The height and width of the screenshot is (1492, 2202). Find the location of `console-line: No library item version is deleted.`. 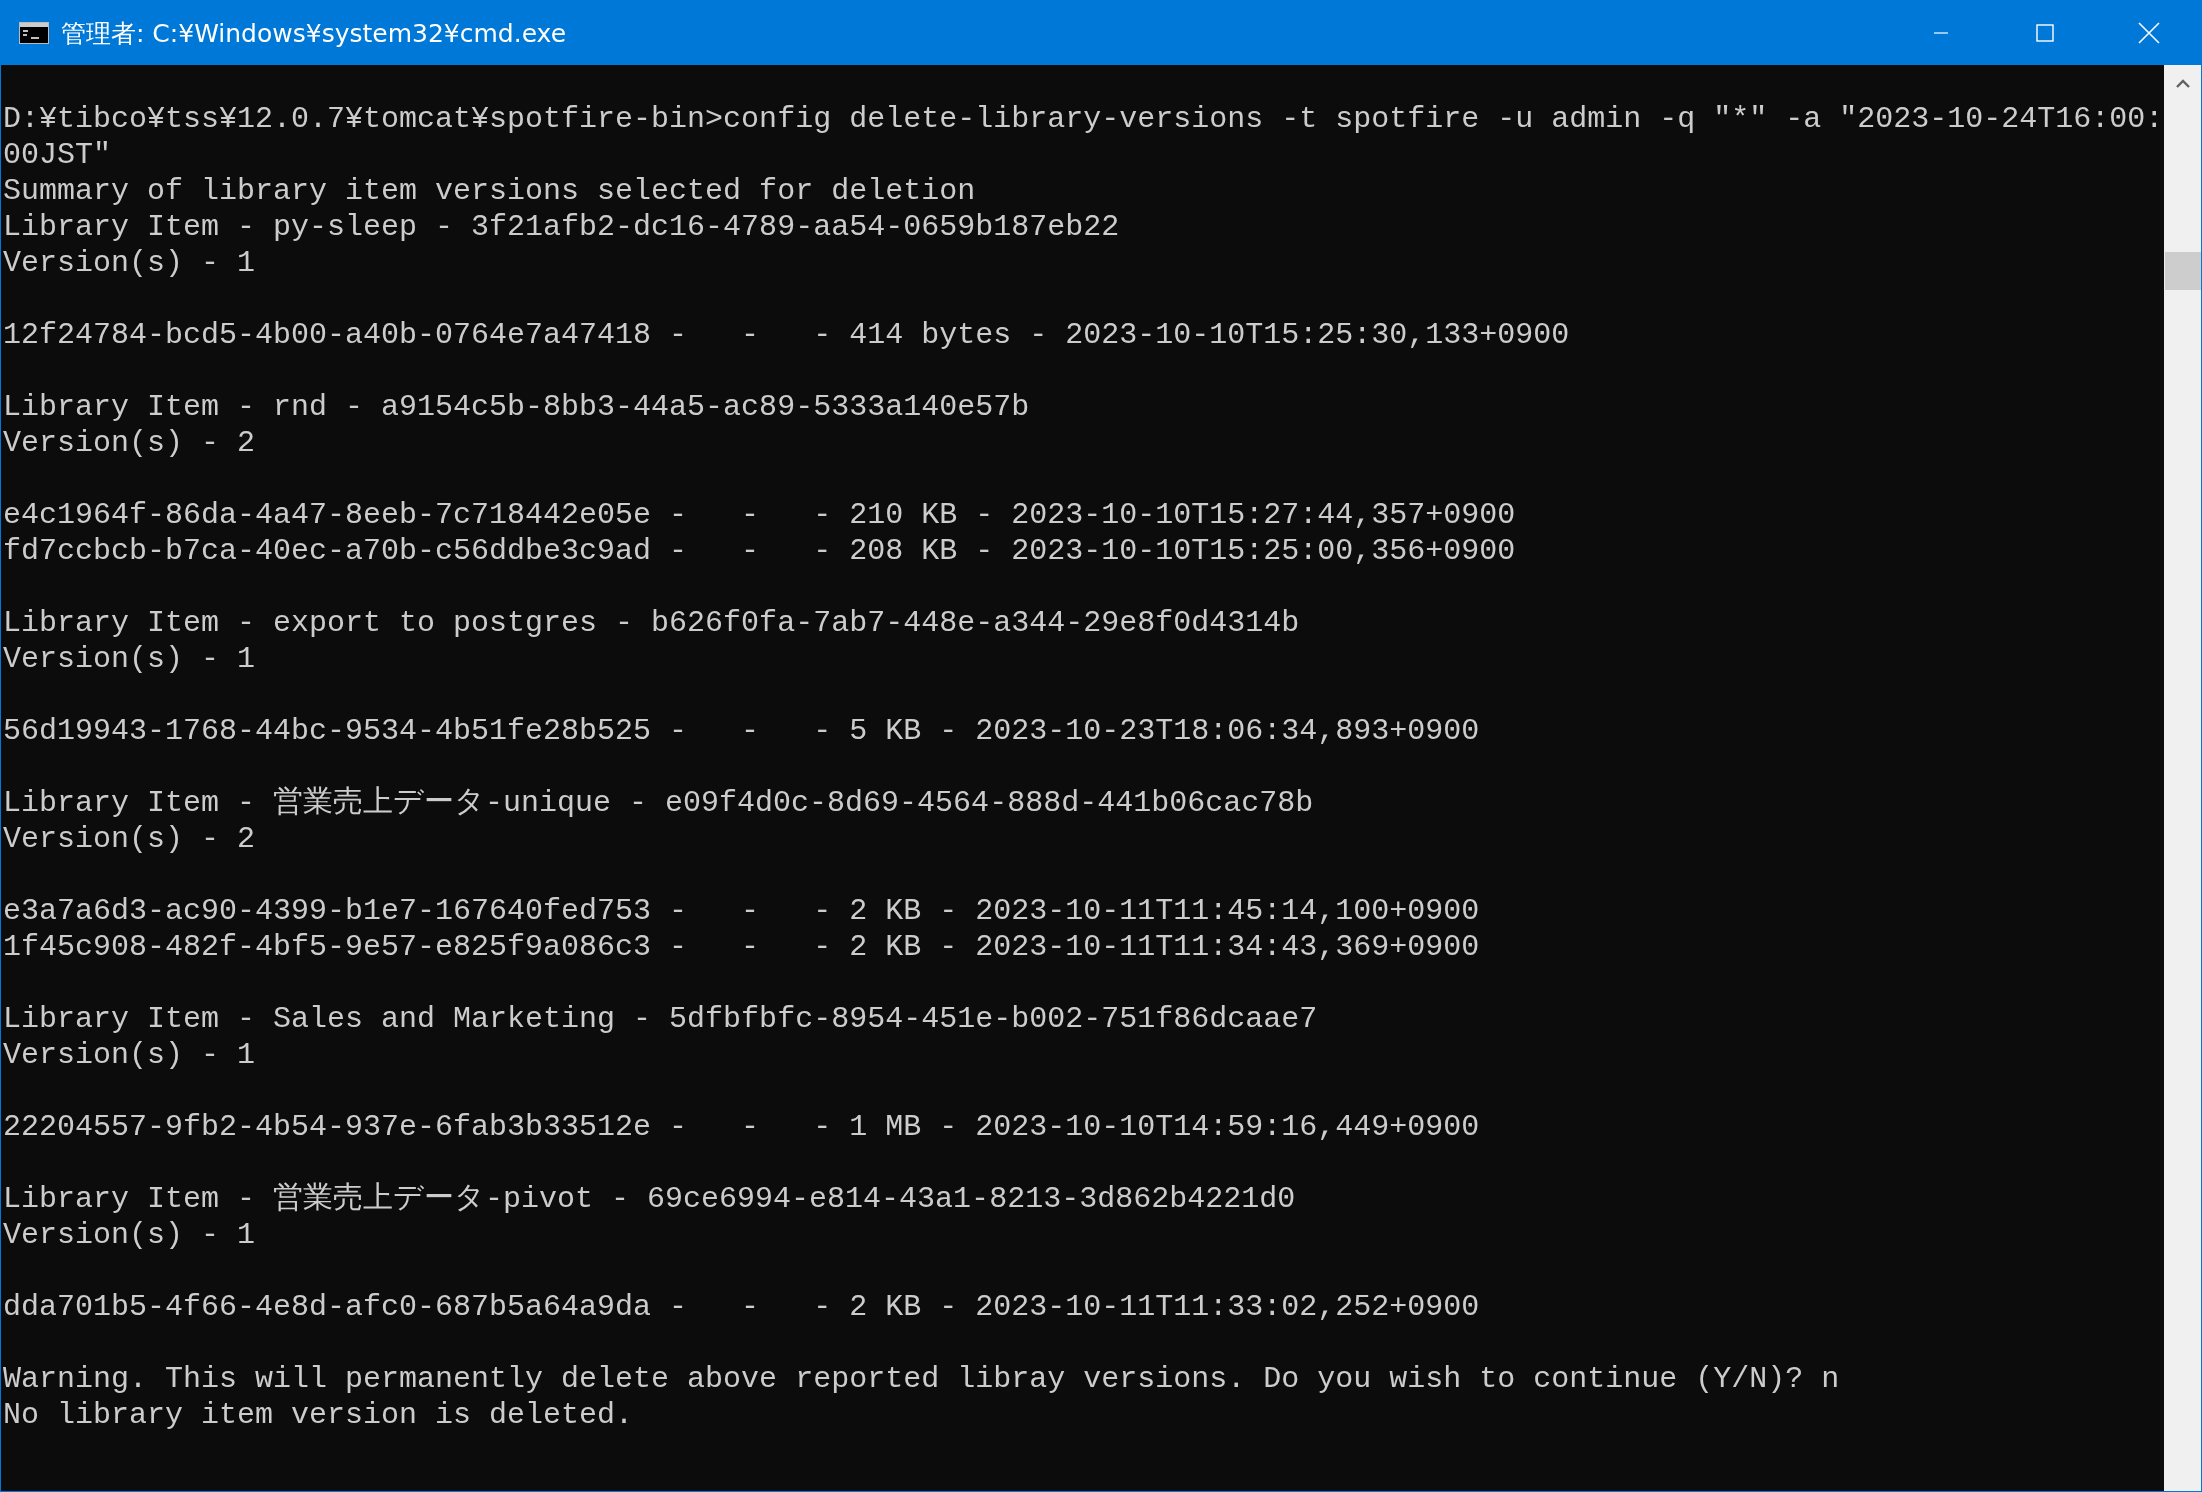

console-line: No library item version is deleted. is located at coordinates (318, 1415).